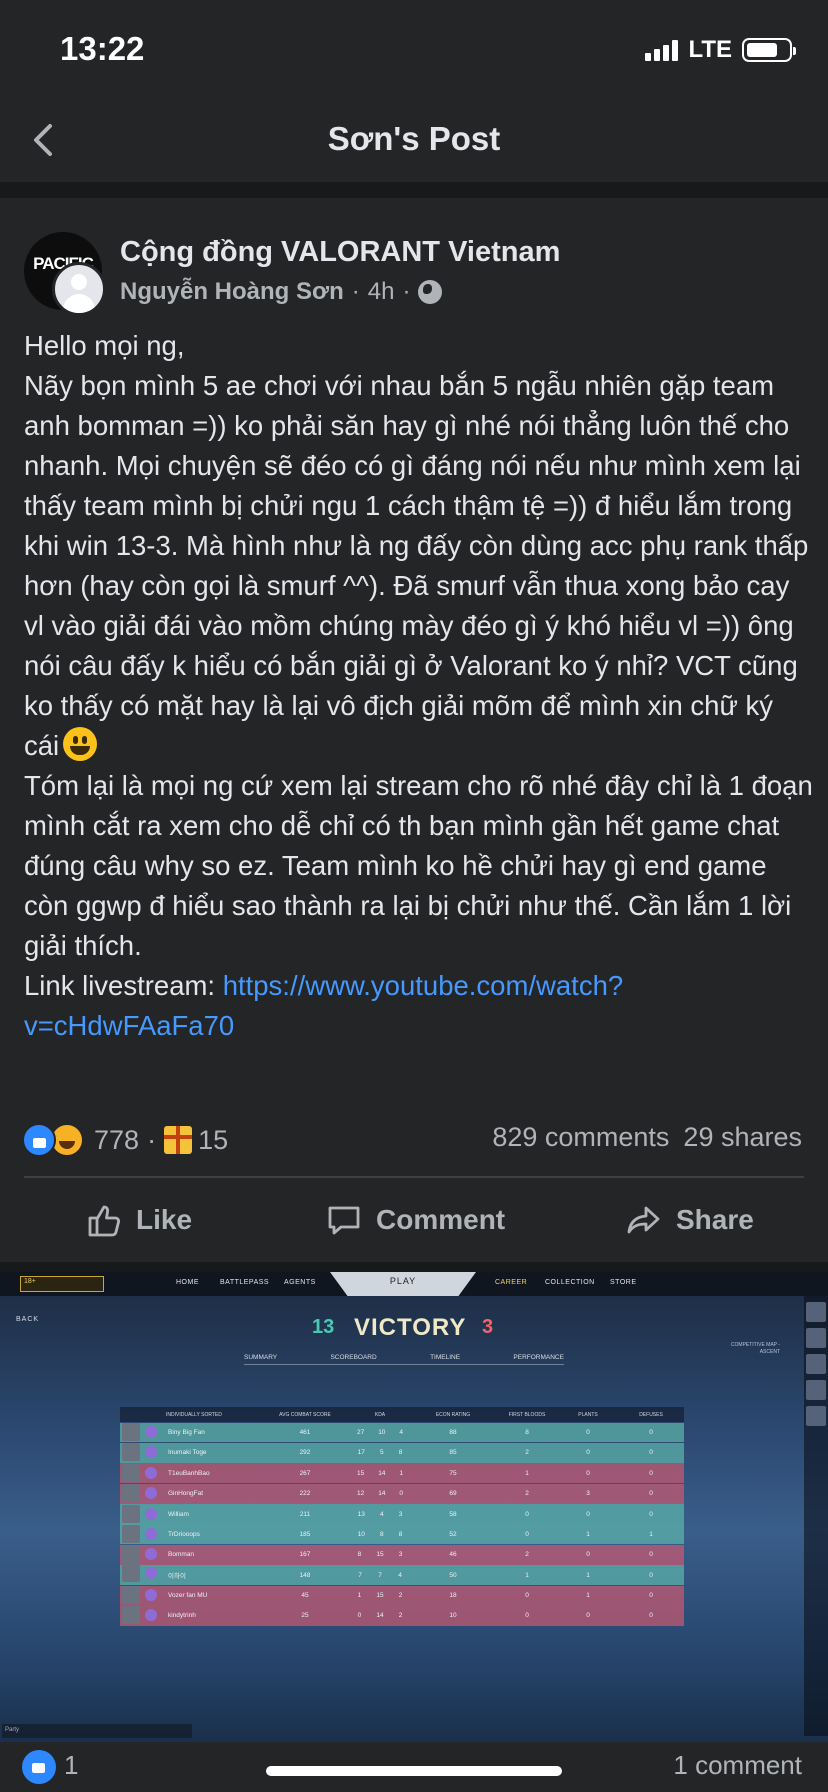 The width and height of the screenshot is (828, 1792). Describe the element at coordinates (816, 1516) in the screenshot. I see `game-friends-bar` at that location.